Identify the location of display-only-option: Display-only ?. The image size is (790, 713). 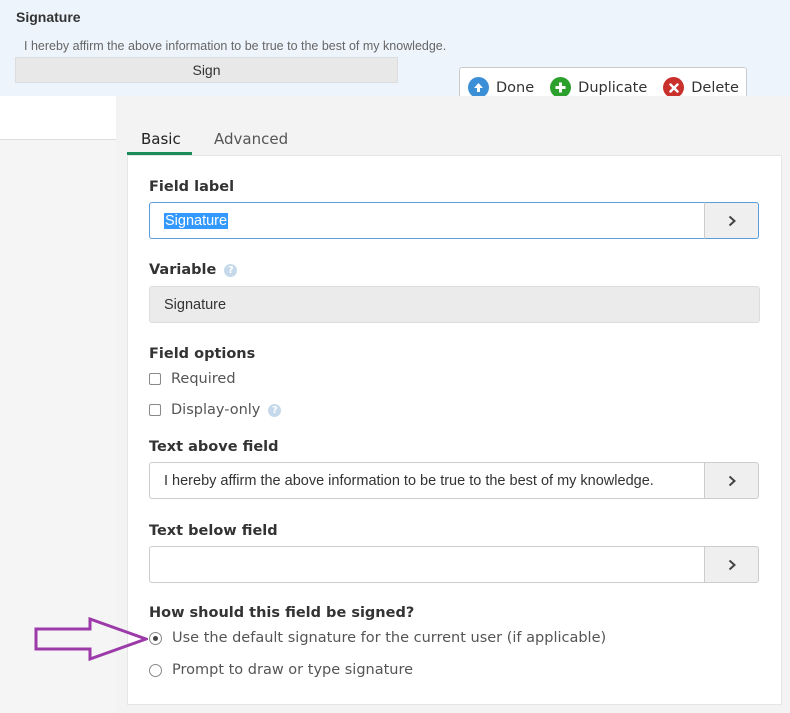
(215, 410).